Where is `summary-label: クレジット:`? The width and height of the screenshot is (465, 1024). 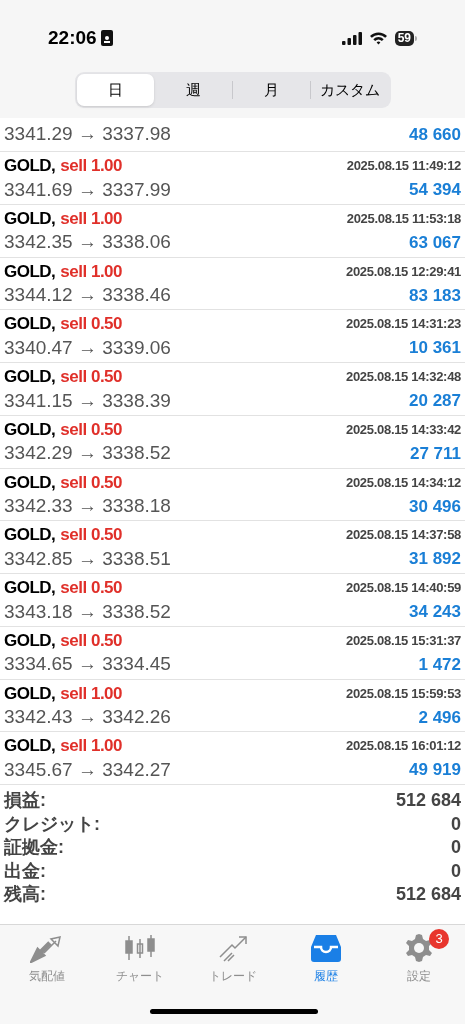 summary-label: クレジット: is located at coordinates (52, 824).